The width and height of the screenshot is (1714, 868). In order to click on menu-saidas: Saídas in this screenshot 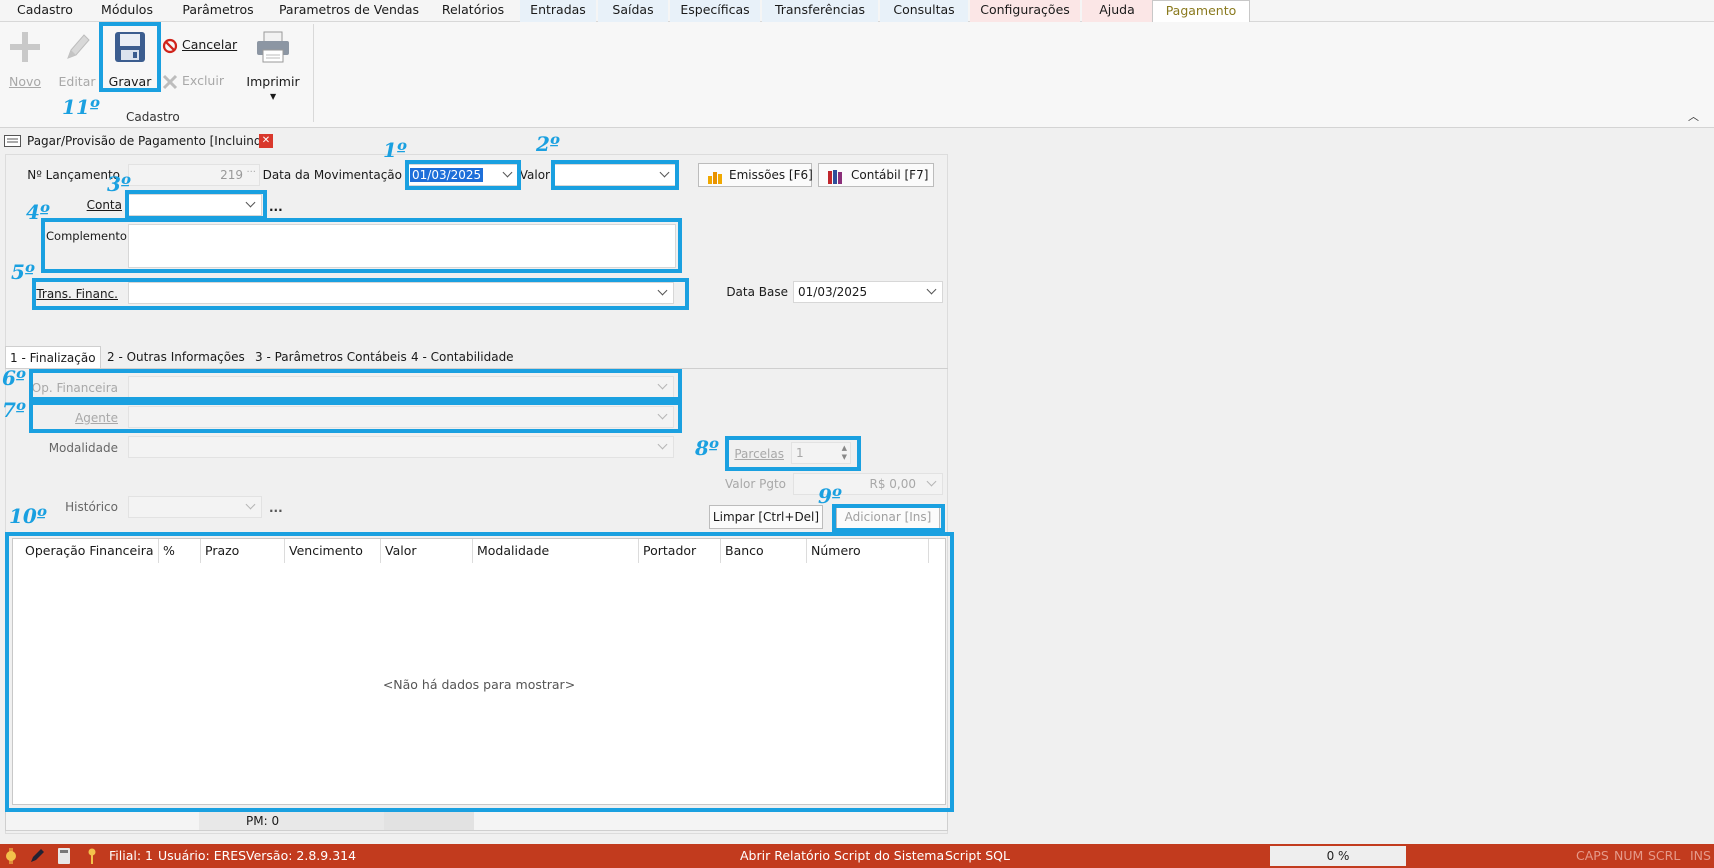, I will do `click(633, 11)`.